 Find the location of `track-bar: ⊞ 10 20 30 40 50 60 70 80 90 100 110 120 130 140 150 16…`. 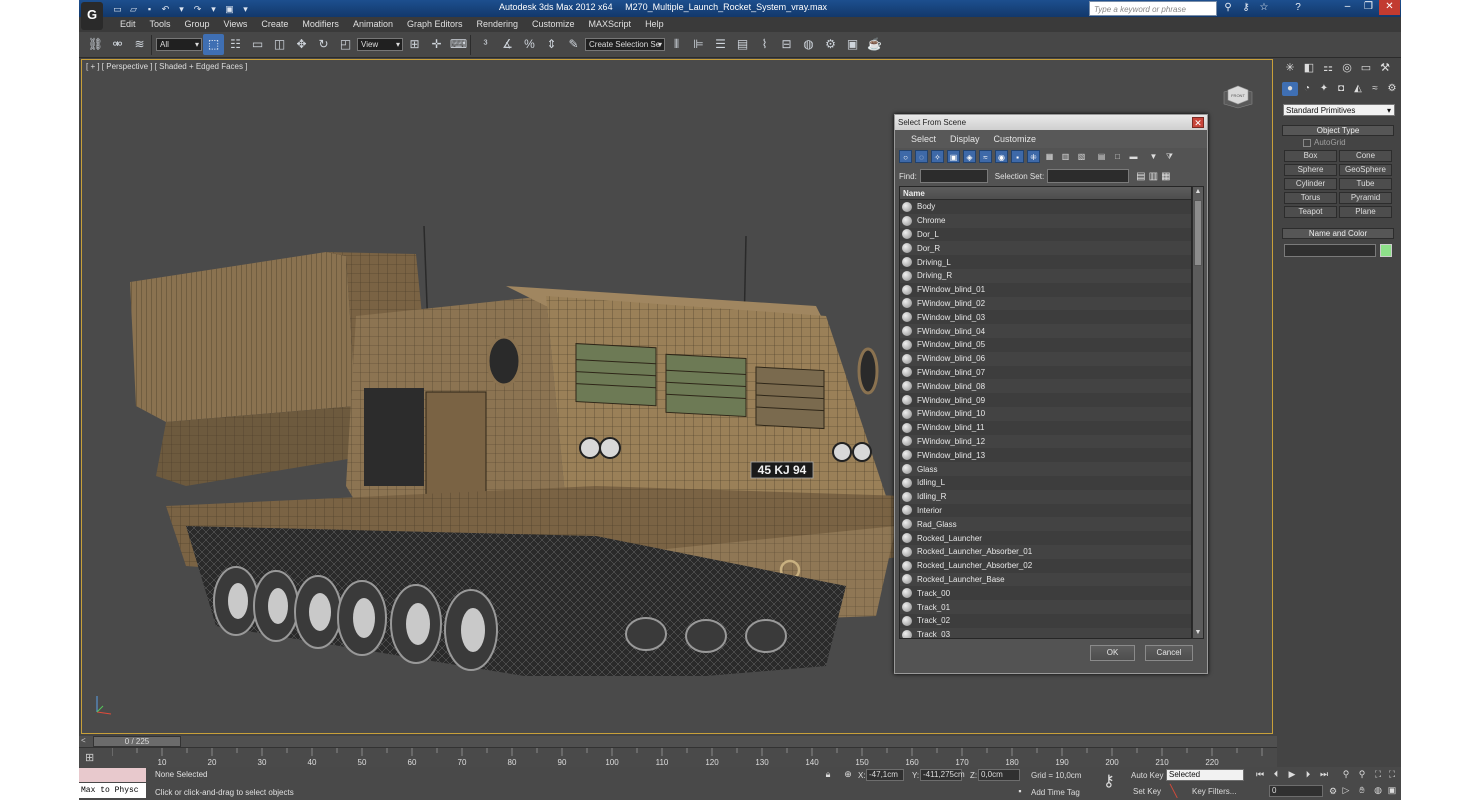

track-bar: ⊞ 10 20 30 40 50 60 70 80 90 100 110 120 130 140 150 16… is located at coordinates (678, 757).